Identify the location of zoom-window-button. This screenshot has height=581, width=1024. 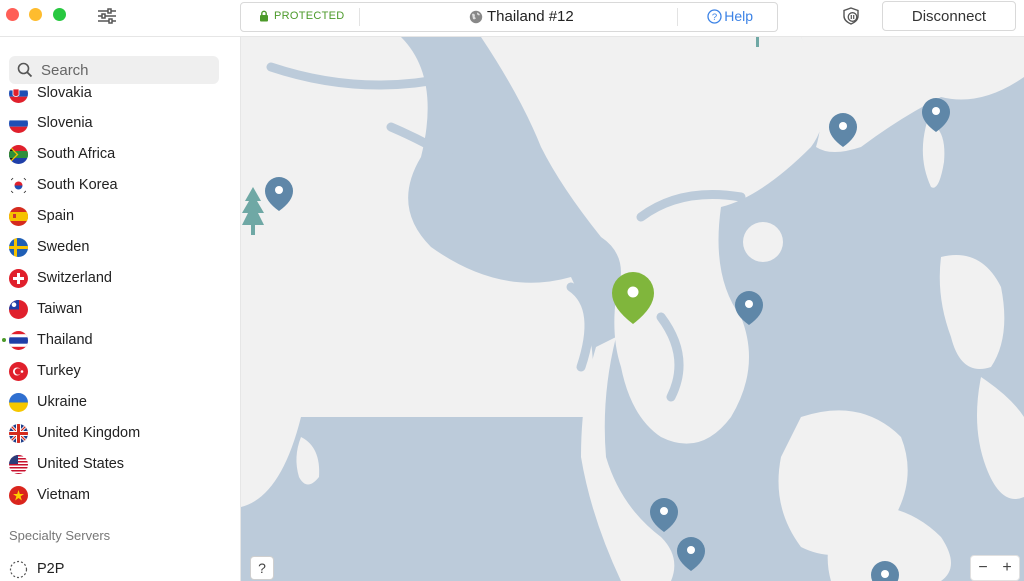
(59, 14).